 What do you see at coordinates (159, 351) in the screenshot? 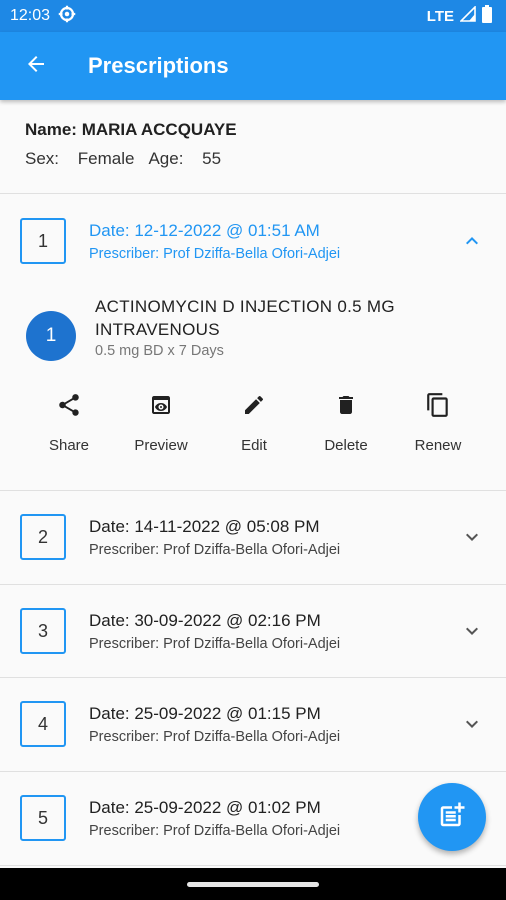
I see `drug-dose: 0.5 mg BD x 7 Days` at bounding box center [159, 351].